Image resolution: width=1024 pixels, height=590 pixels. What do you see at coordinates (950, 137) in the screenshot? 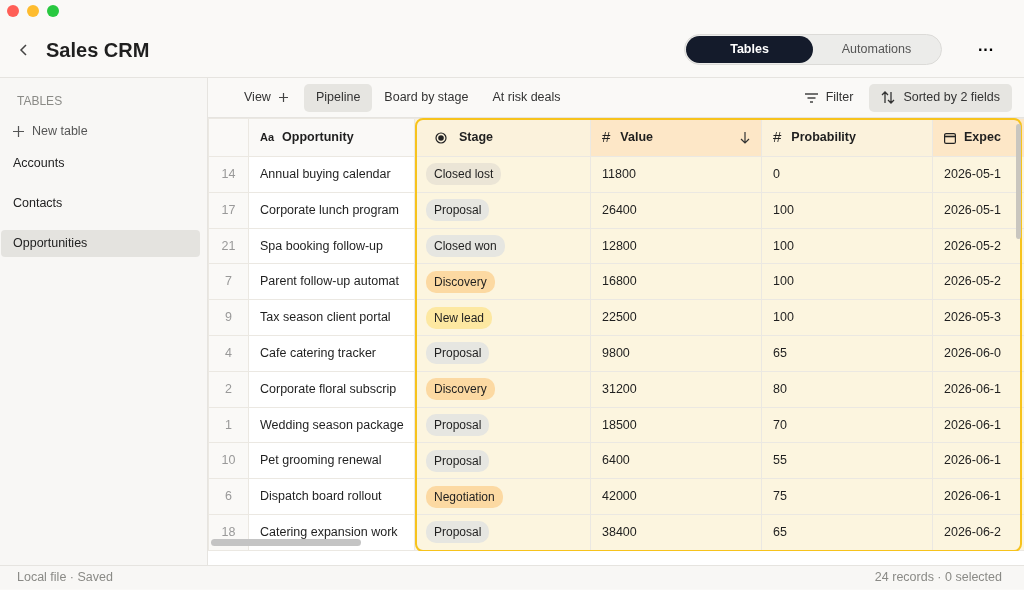
I see `calendar-icon` at bounding box center [950, 137].